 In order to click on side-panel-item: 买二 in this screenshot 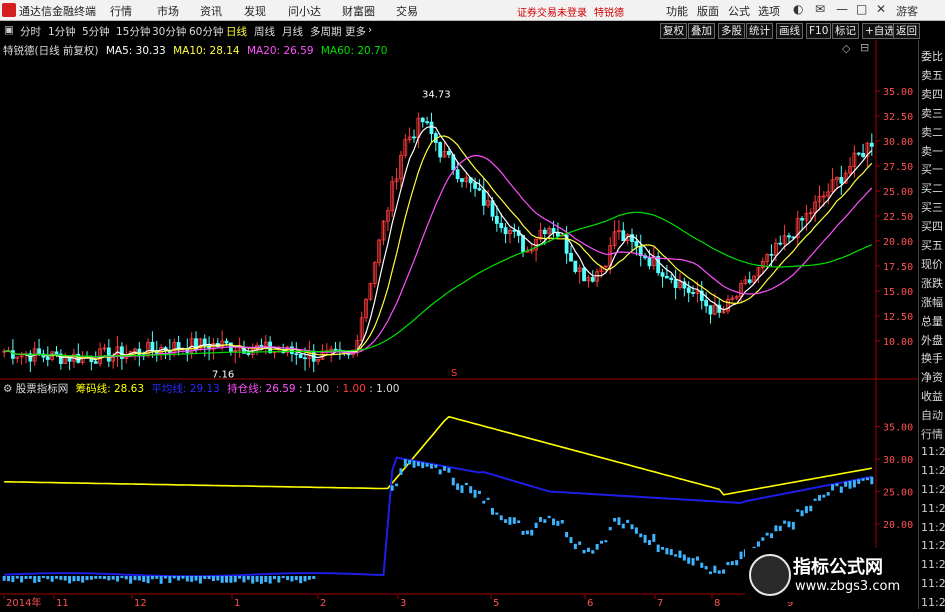, I will do `click(932, 188)`.